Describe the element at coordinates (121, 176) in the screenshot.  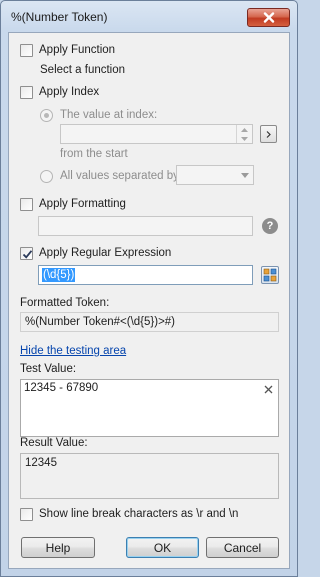
I see `all-values-label: All values separated by:` at that location.